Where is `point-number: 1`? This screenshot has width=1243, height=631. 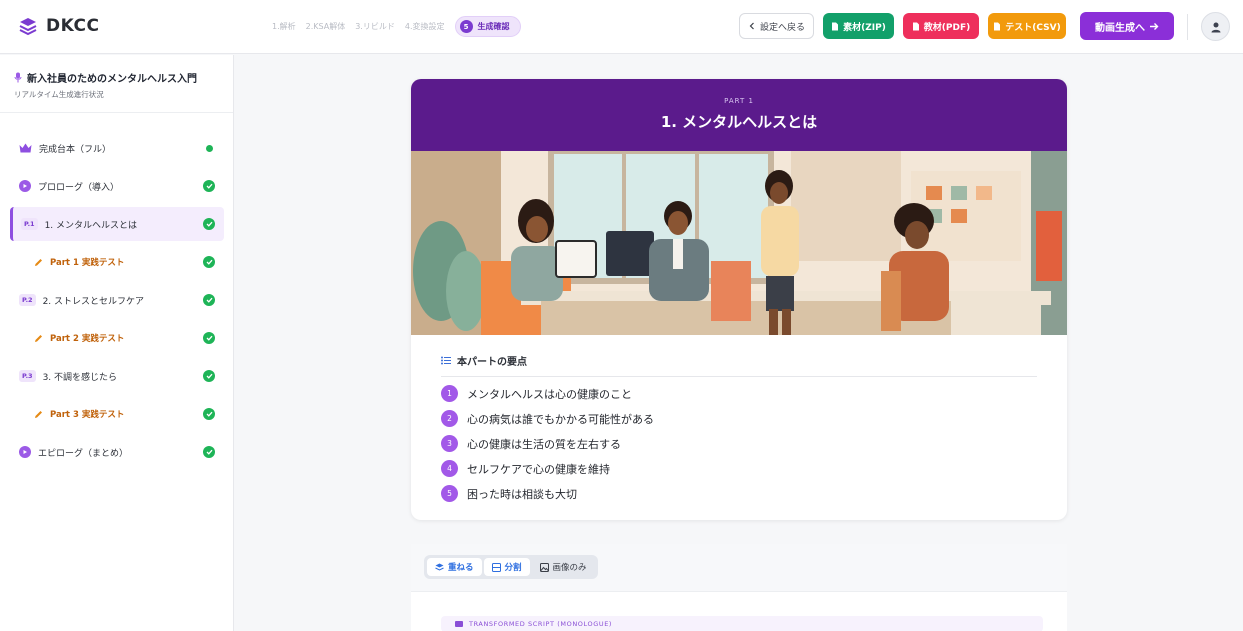 point-number: 1 is located at coordinates (449, 393).